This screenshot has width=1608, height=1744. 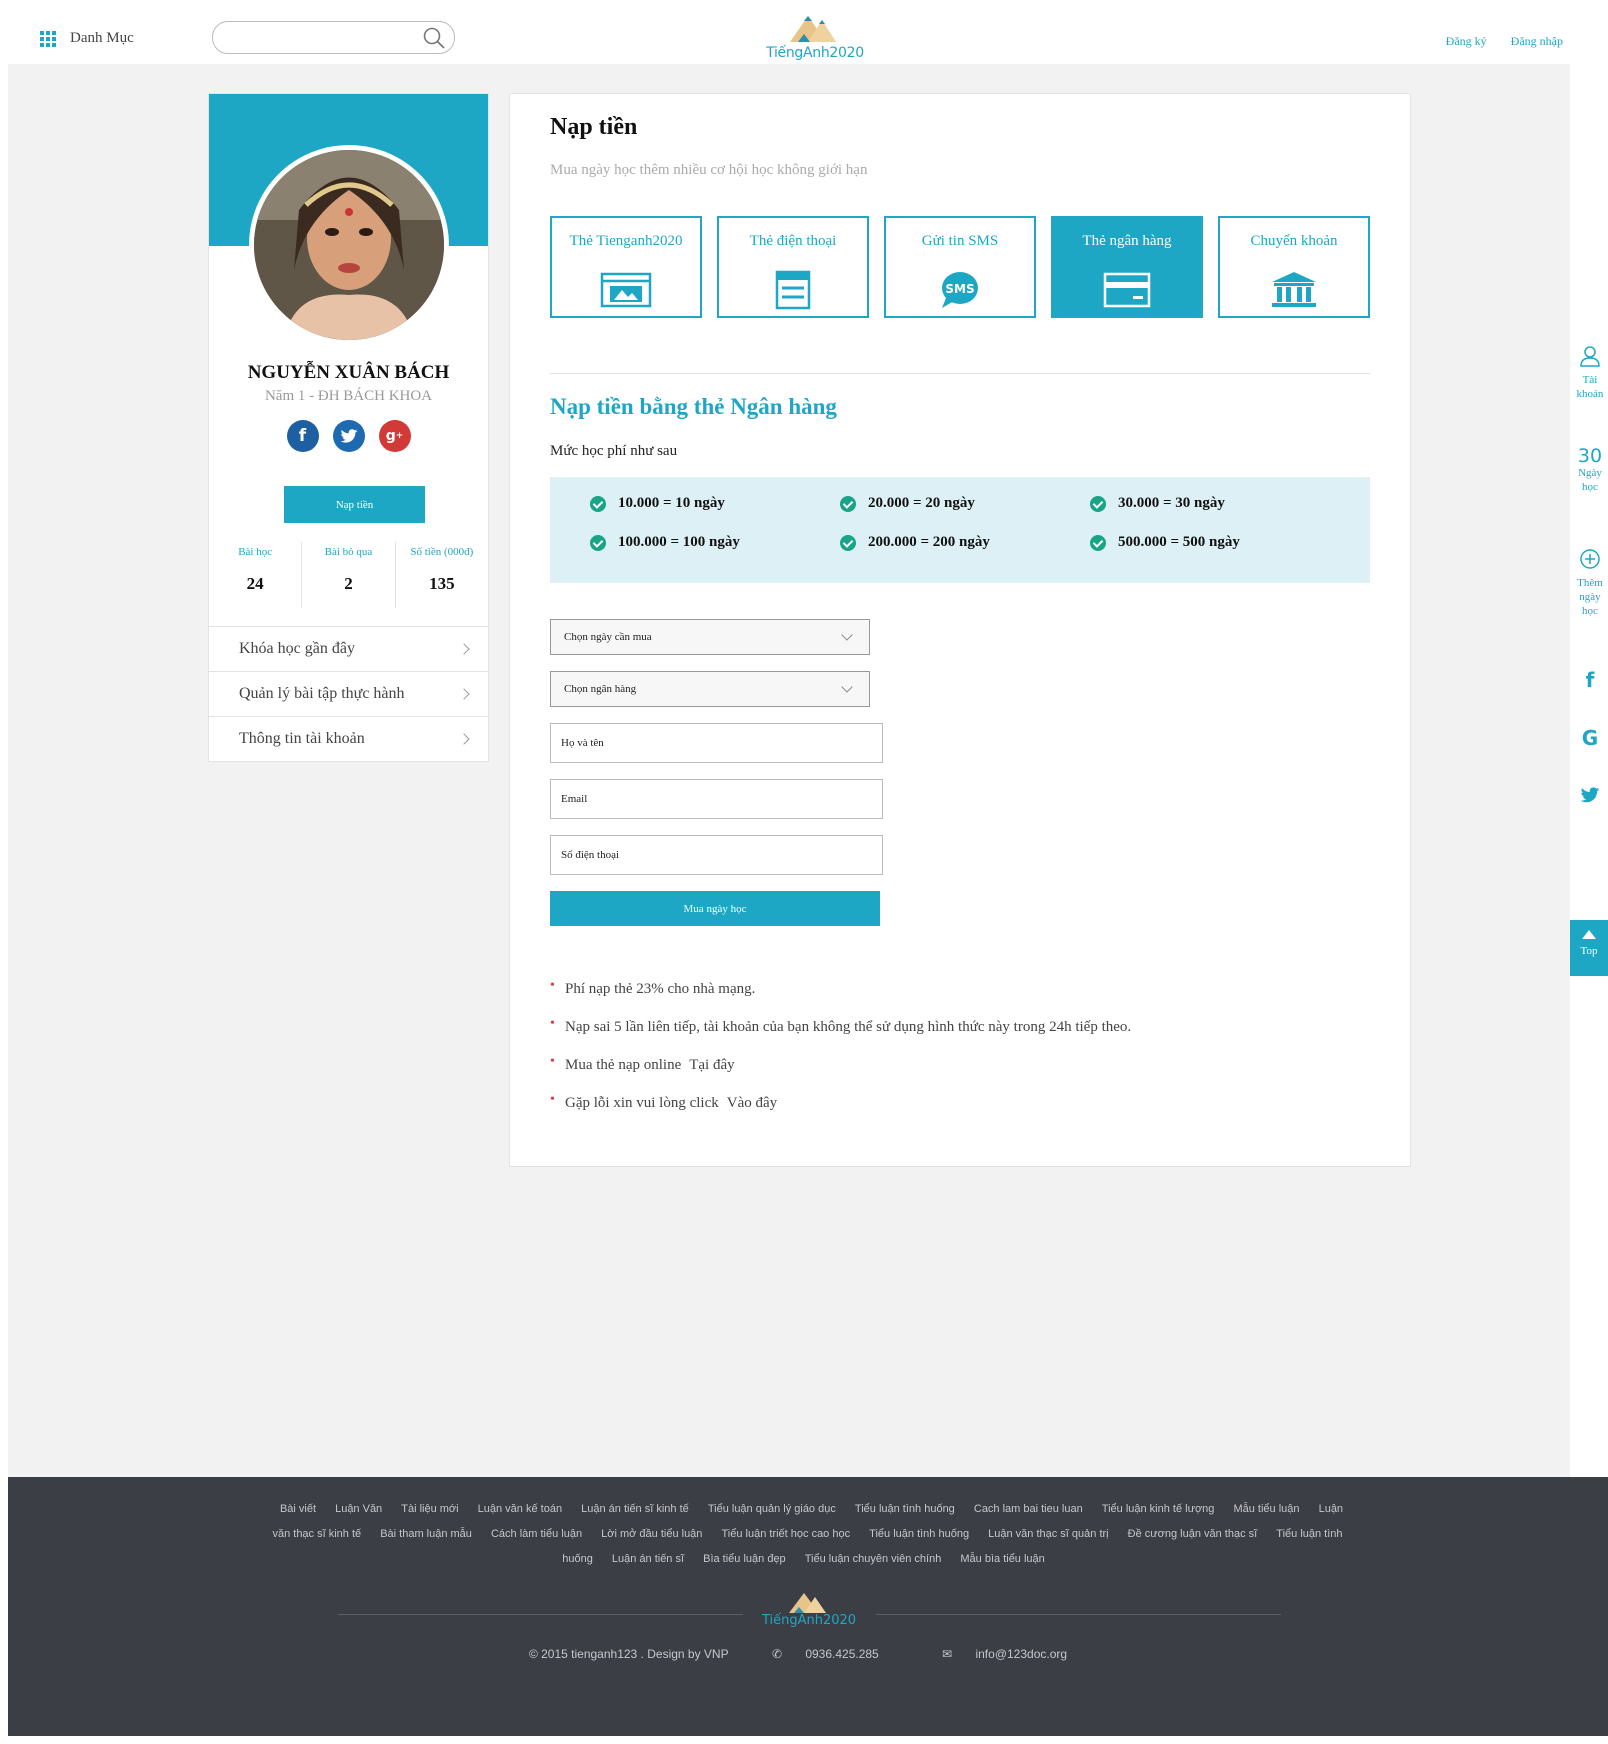 What do you see at coordinates (1028, 1509) in the screenshot?
I see `footer-link: Cach lam bai tieu luan` at bounding box center [1028, 1509].